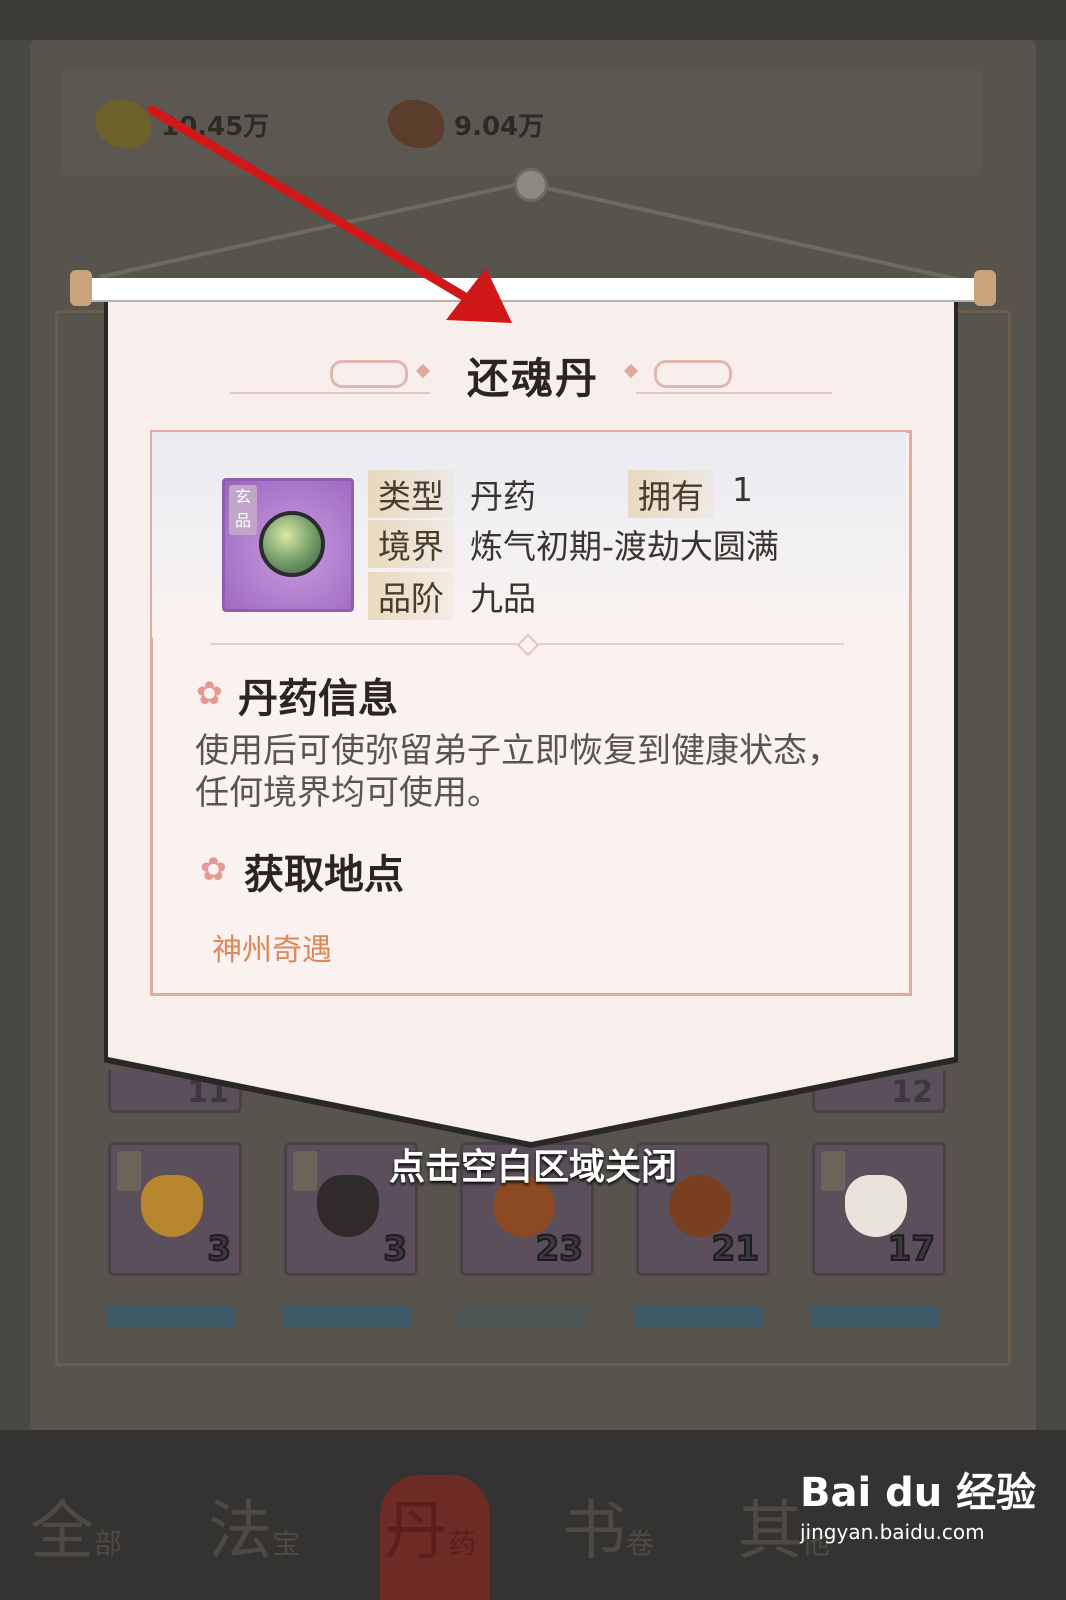 The image size is (1066, 1600). Describe the element at coordinates (892, 1532) in the screenshot. I see `watermark-url: jingyan.baidu.com` at that location.